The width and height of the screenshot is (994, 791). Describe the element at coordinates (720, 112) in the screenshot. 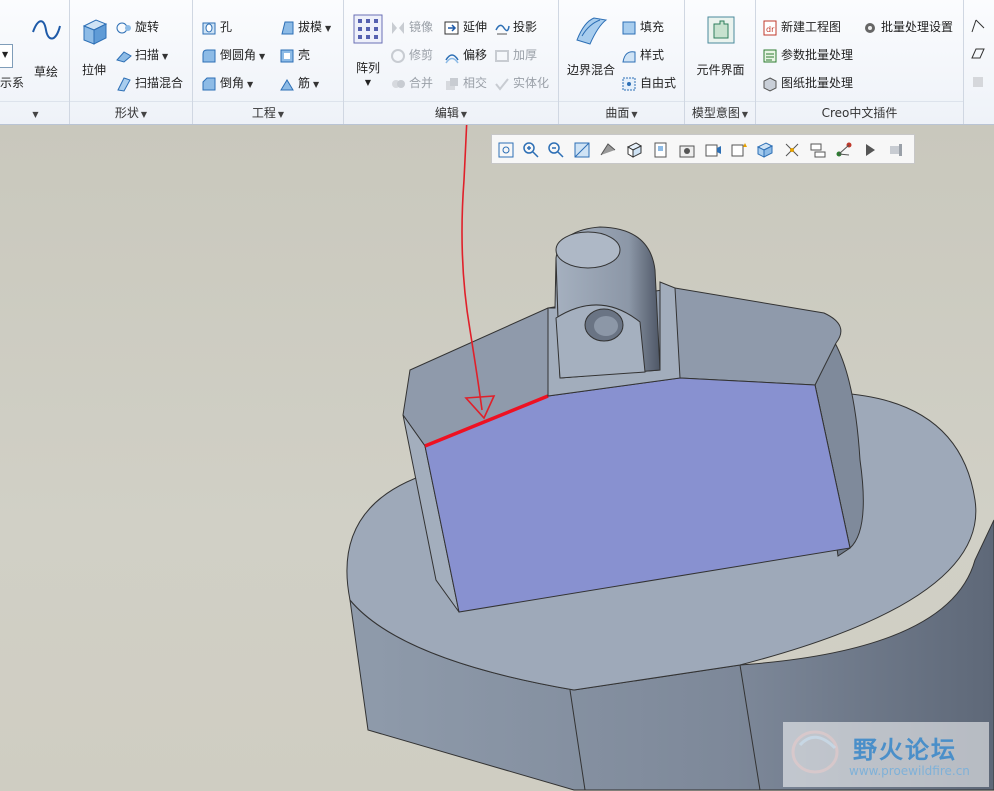

I see `model-intent-group-label: 模型意图 ▼` at that location.